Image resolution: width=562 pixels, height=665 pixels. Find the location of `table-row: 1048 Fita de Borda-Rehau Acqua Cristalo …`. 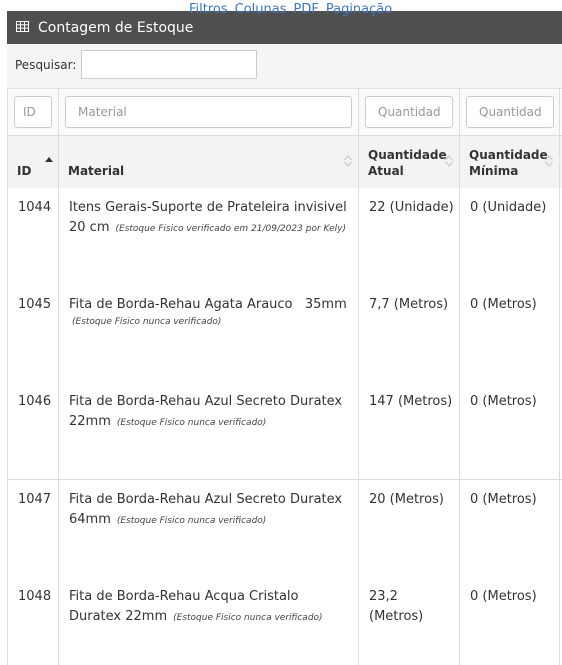

table-row: 1048 Fita de Borda-Rehau Acqua Cristalo … is located at coordinates (284, 621).